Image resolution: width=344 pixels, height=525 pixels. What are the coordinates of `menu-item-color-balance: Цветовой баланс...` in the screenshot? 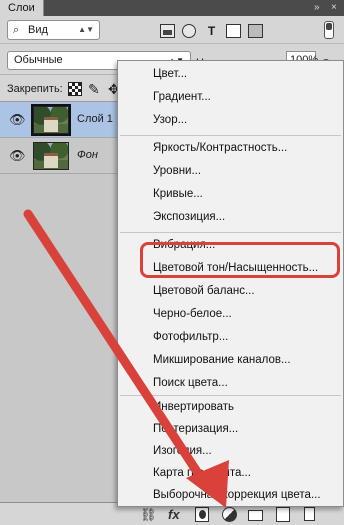 It's located at (204, 291).